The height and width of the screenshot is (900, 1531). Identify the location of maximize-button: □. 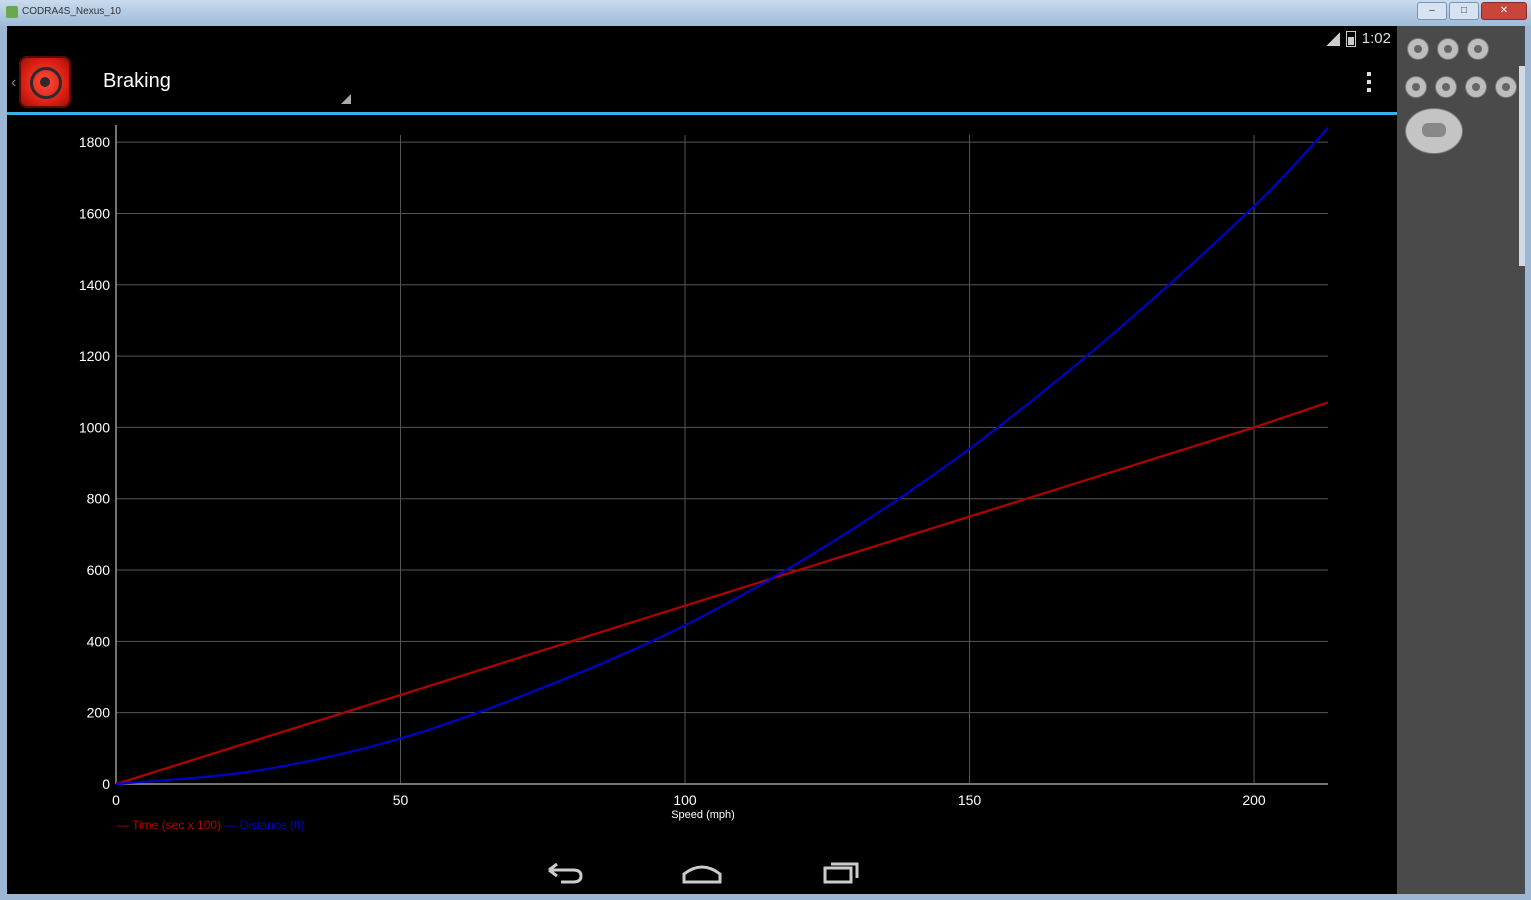
(1464, 11).